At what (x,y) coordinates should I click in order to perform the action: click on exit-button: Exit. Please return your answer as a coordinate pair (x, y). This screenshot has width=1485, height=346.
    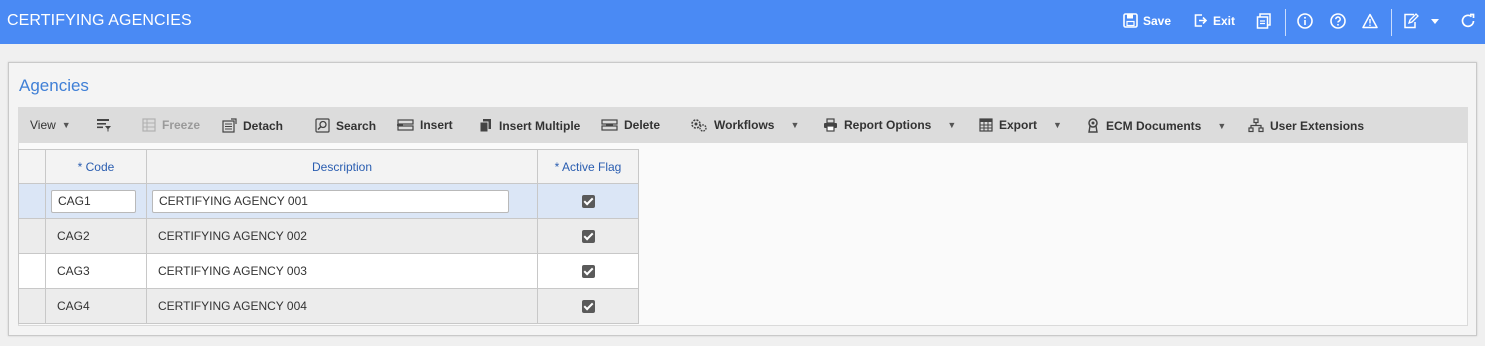
    Looking at the image, I should click on (1214, 20).